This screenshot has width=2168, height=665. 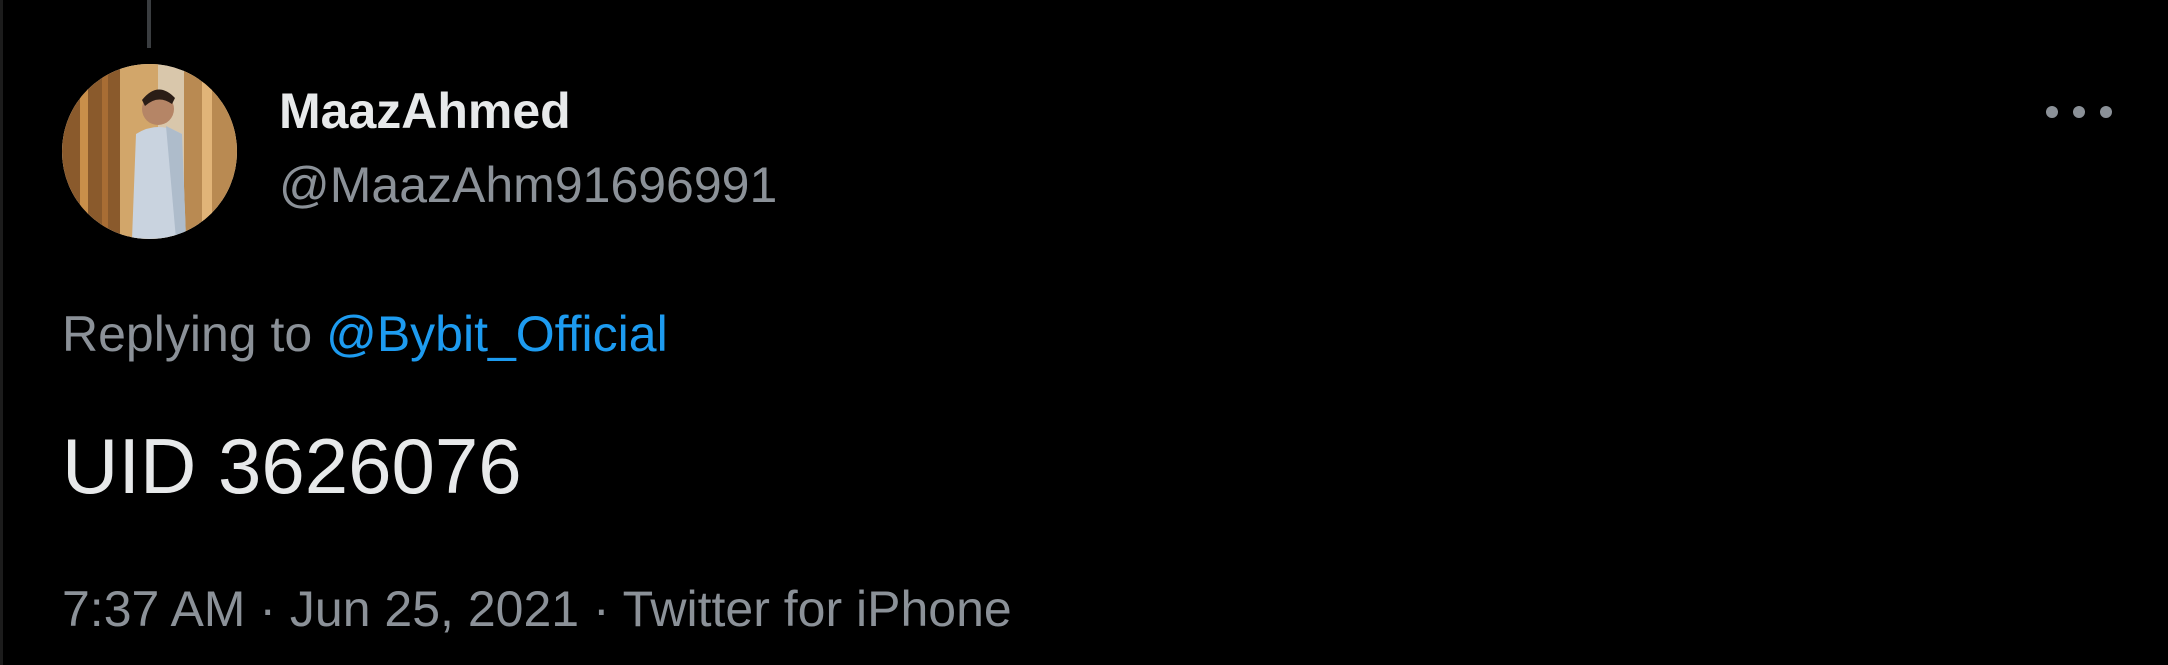 I want to click on replying-to-handle-link: @Bybit_Official, so click(x=497, y=334).